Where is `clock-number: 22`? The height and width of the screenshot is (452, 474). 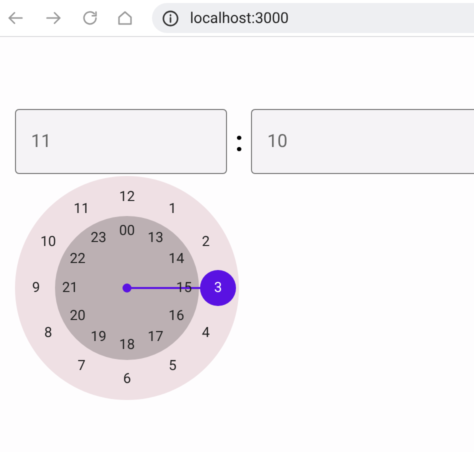 clock-number: 22 is located at coordinates (77, 260).